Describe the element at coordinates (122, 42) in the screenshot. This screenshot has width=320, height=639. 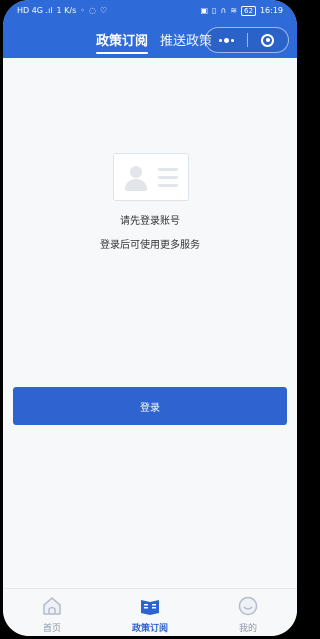
I see `tab-policy-subscription: 政策订阅` at that location.